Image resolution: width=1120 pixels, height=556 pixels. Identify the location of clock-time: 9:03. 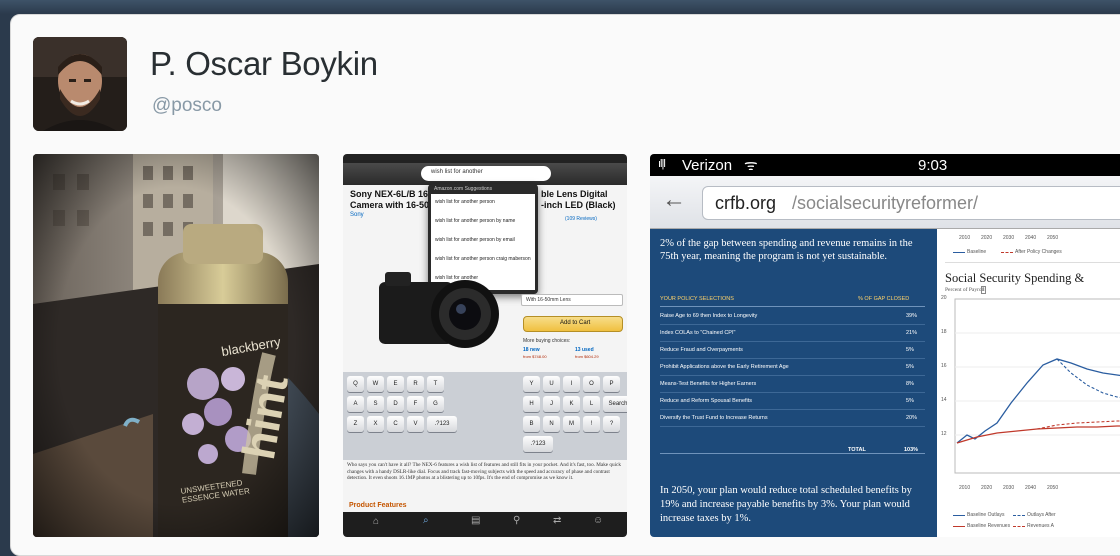
(933, 165).